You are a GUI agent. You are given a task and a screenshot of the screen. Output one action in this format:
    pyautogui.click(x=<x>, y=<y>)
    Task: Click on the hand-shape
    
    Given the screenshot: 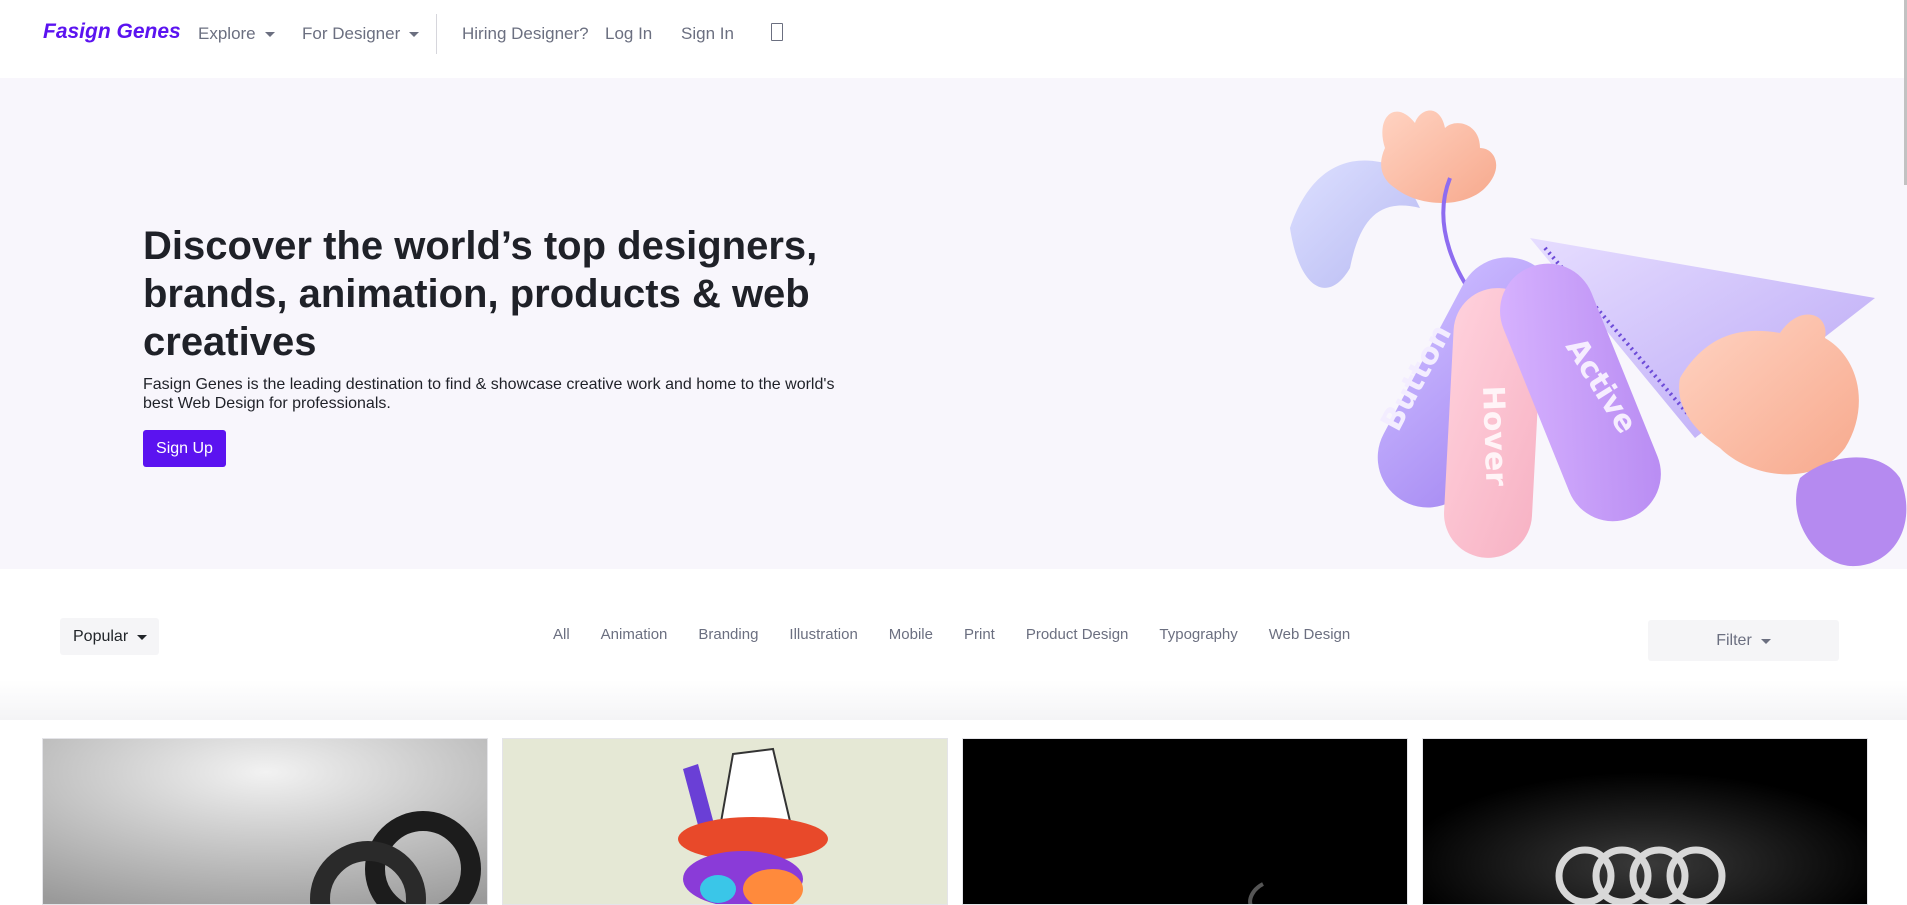 What is the action you would take?
    pyautogui.click(x=1439, y=156)
    